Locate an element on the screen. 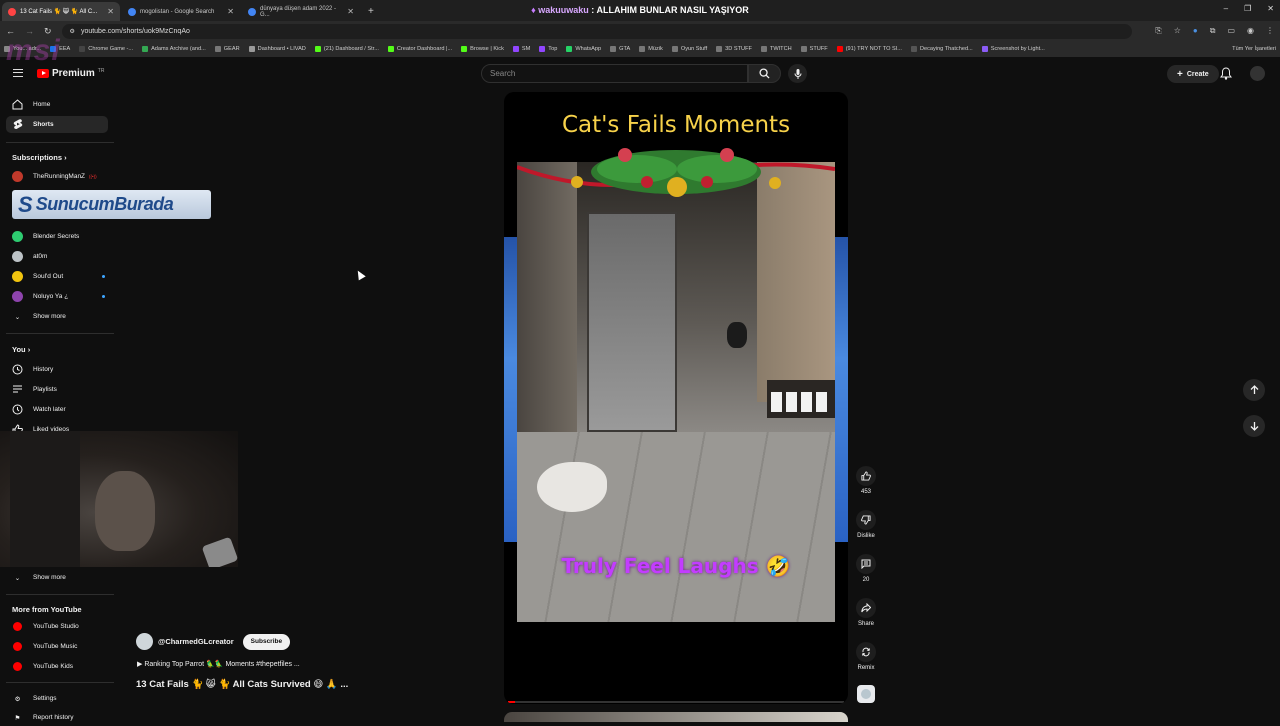 This screenshot has width=1280, height=726. dislike-button is located at coordinates (866, 520).